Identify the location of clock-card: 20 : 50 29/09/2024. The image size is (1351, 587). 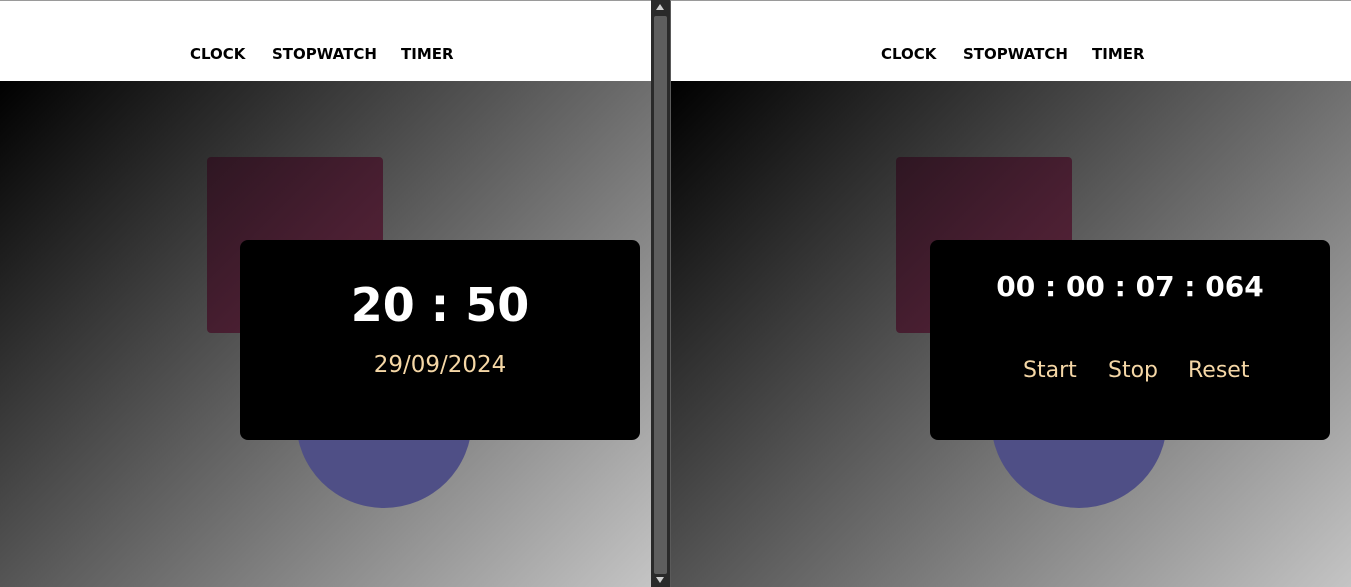
(440, 340).